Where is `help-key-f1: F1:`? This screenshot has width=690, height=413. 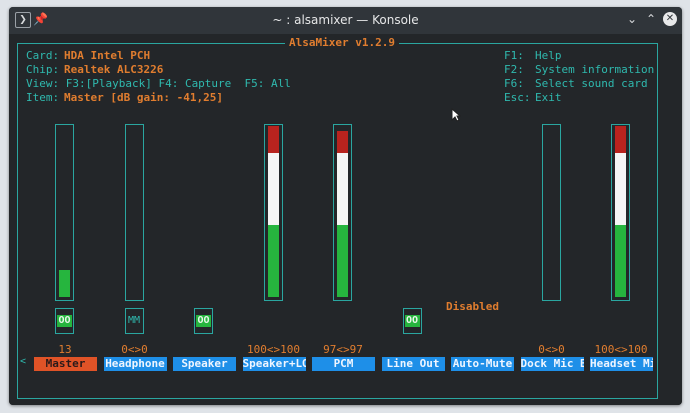
help-key-f1: F1: is located at coordinates (514, 55).